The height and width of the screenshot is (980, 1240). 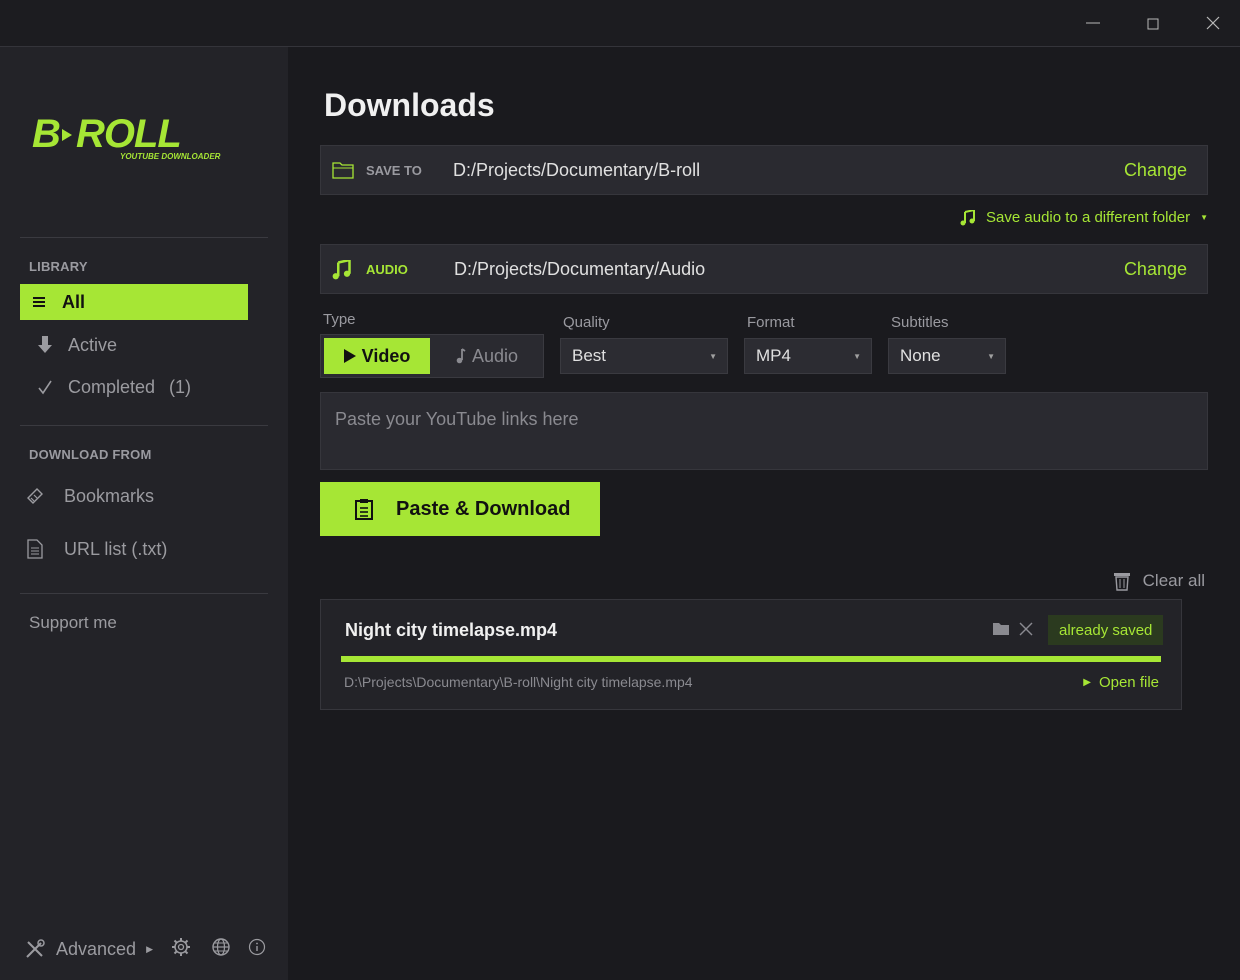 What do you see at coordinates (387, 269) in the screenshot?
I see `audio-label: AUDIO` at bounding box center [387, 269].